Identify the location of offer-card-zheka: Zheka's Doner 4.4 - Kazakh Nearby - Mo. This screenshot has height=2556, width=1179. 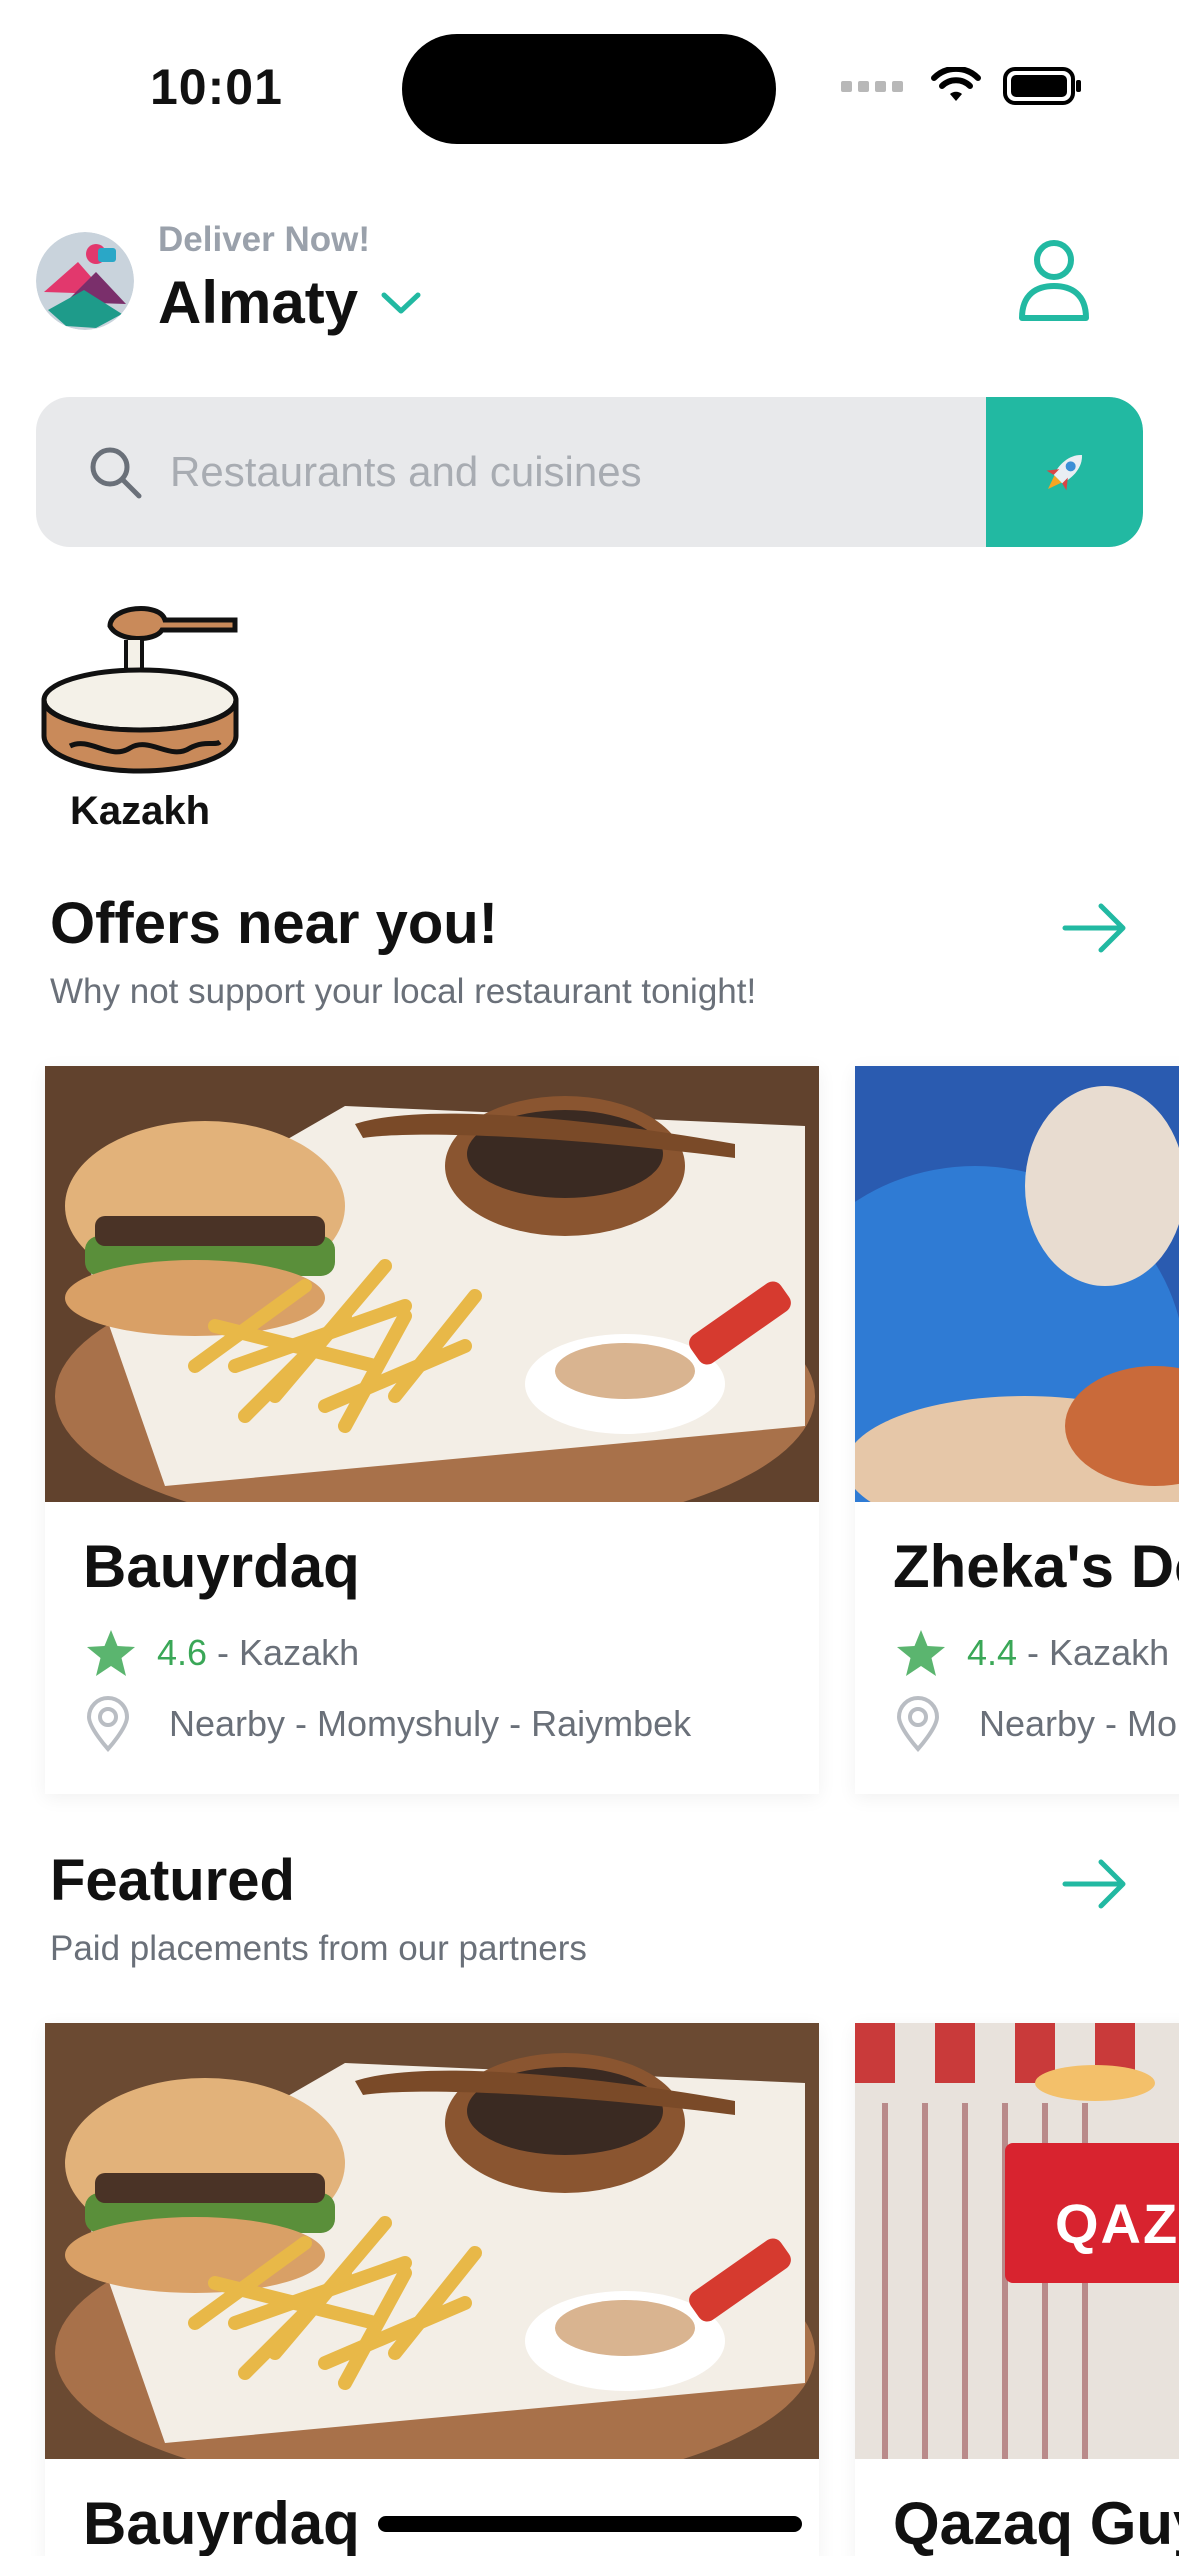
(1017, 1430).